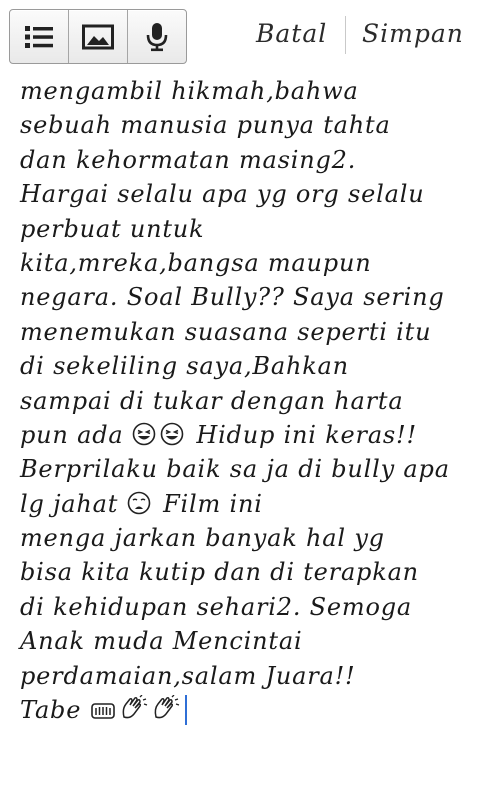 The height and width of the screenshot is (800, 480). I want to click on text-cursor, so click(185, 710).